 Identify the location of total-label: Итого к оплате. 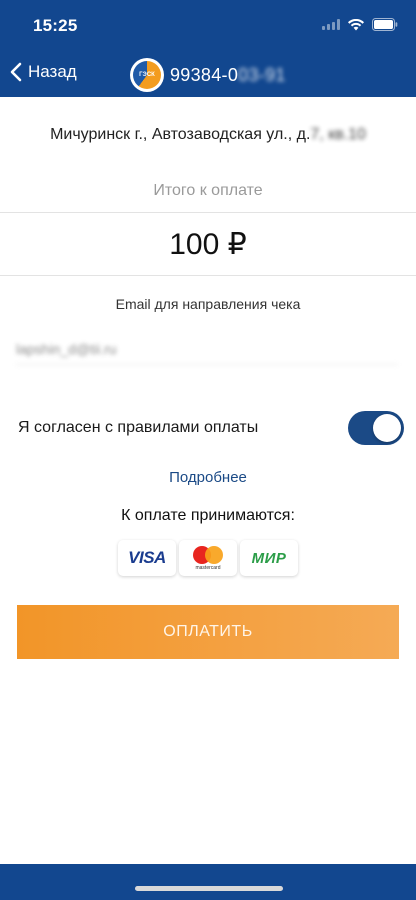
(208, 190).